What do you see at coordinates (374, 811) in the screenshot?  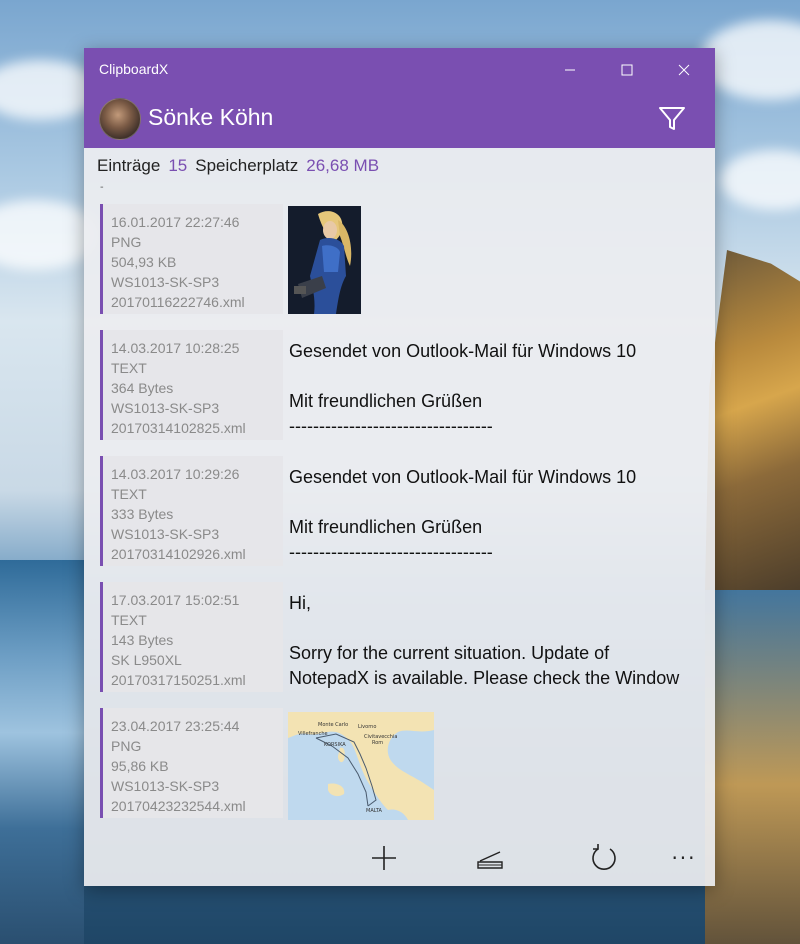 I see `map-label: MALTA` at bounding box center [374, 811].